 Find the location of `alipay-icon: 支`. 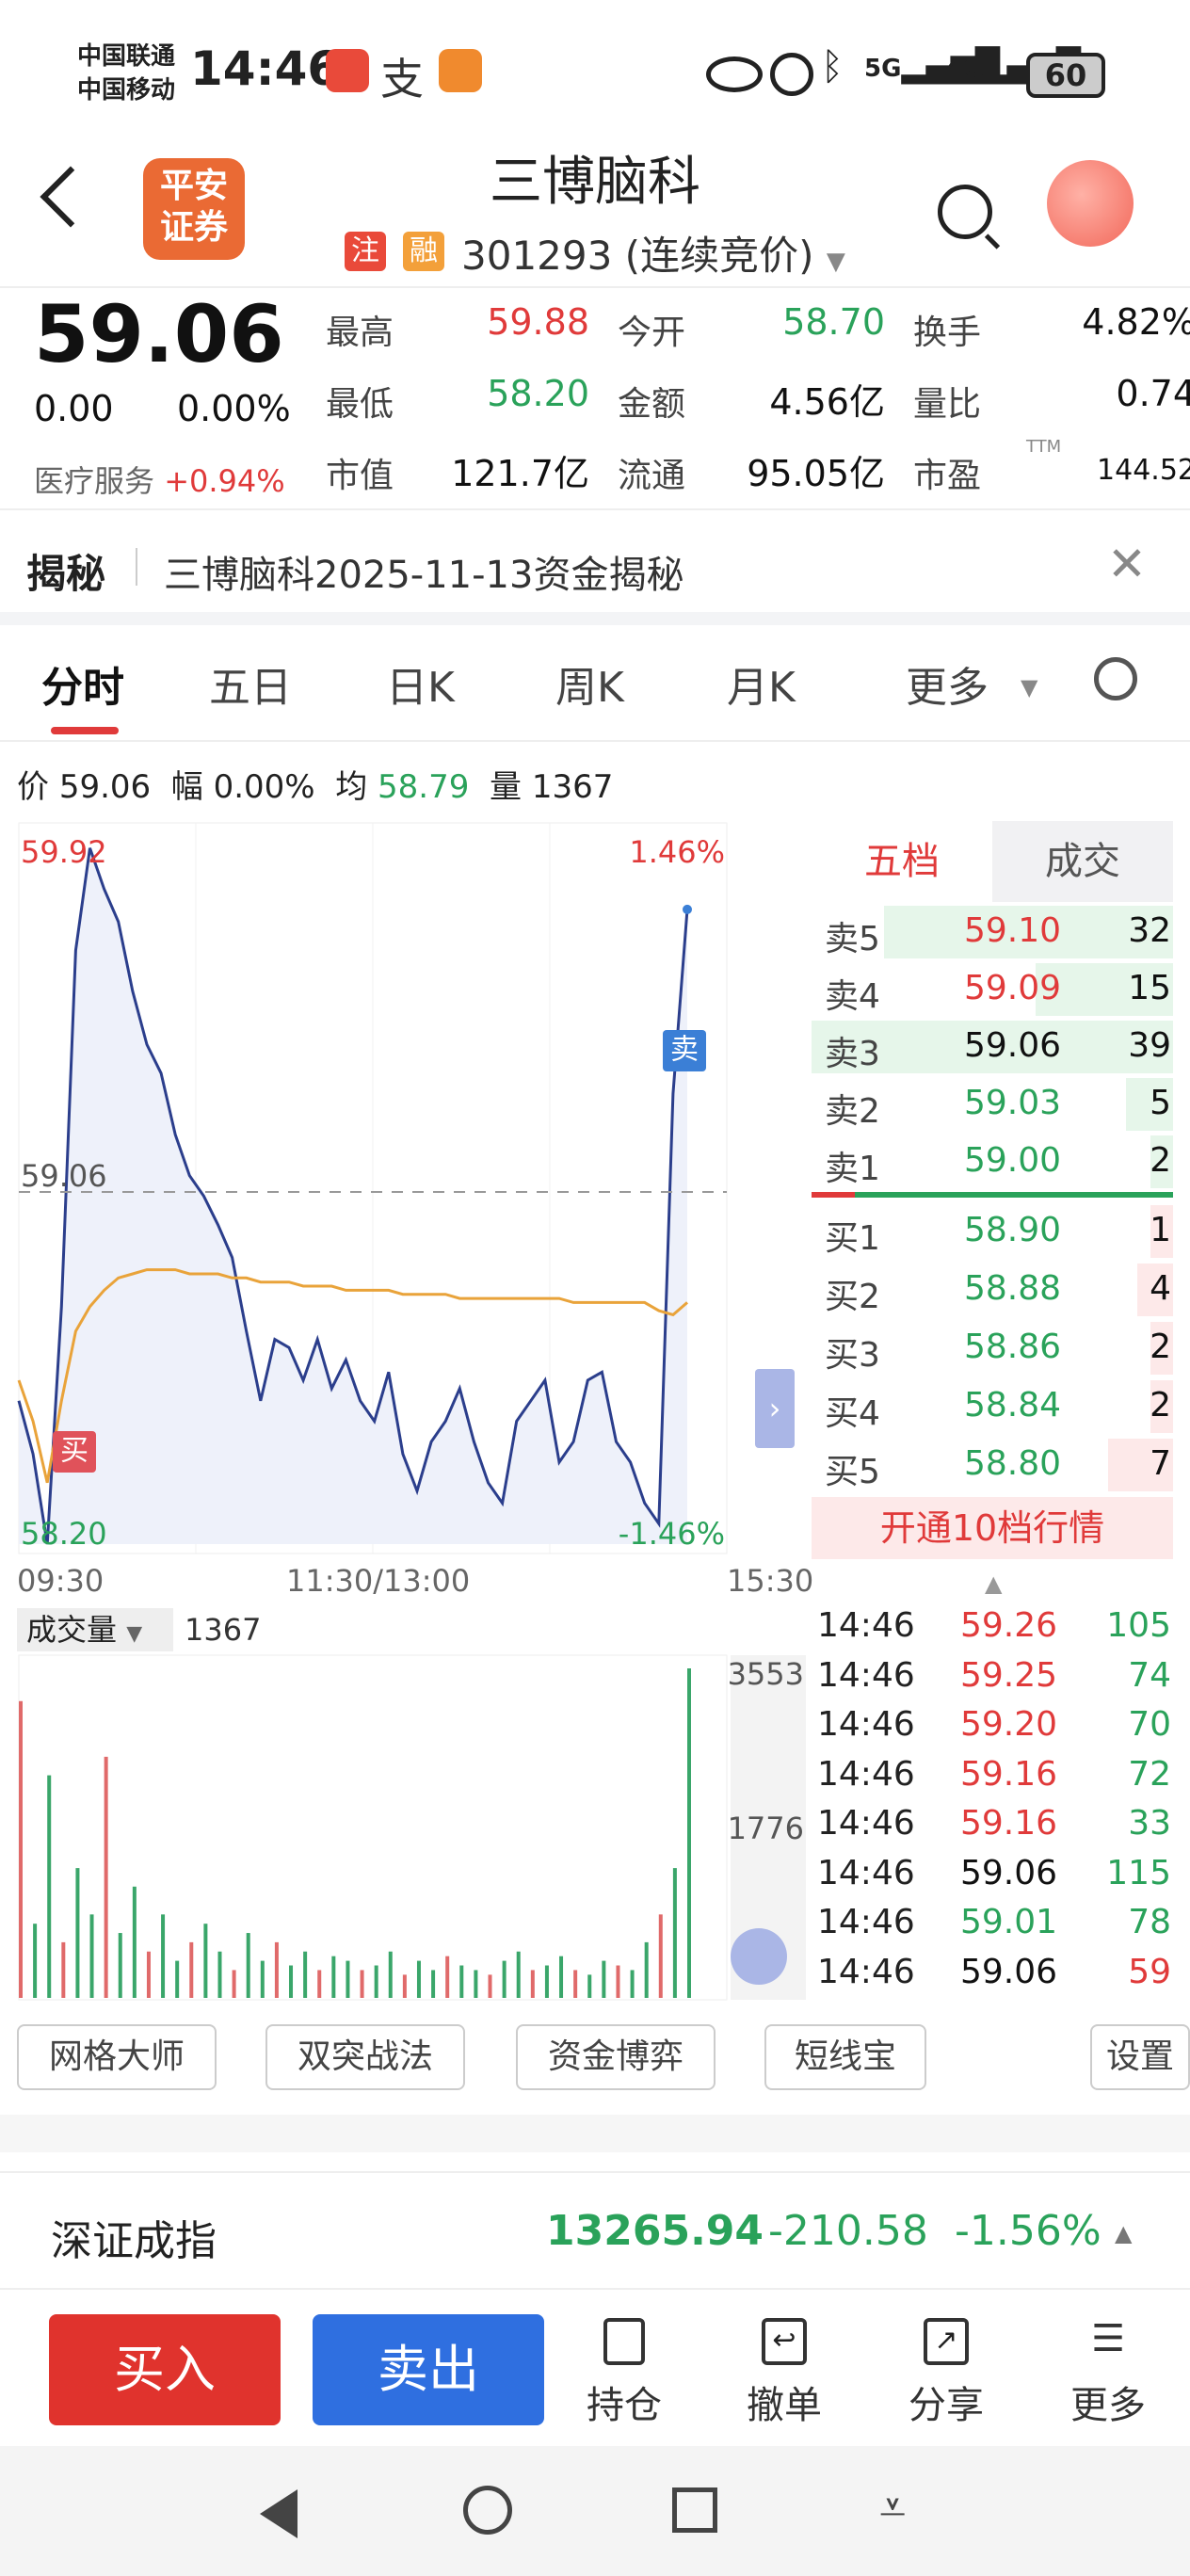

alipay-icon: 支 is located at coordinates (402, 79).